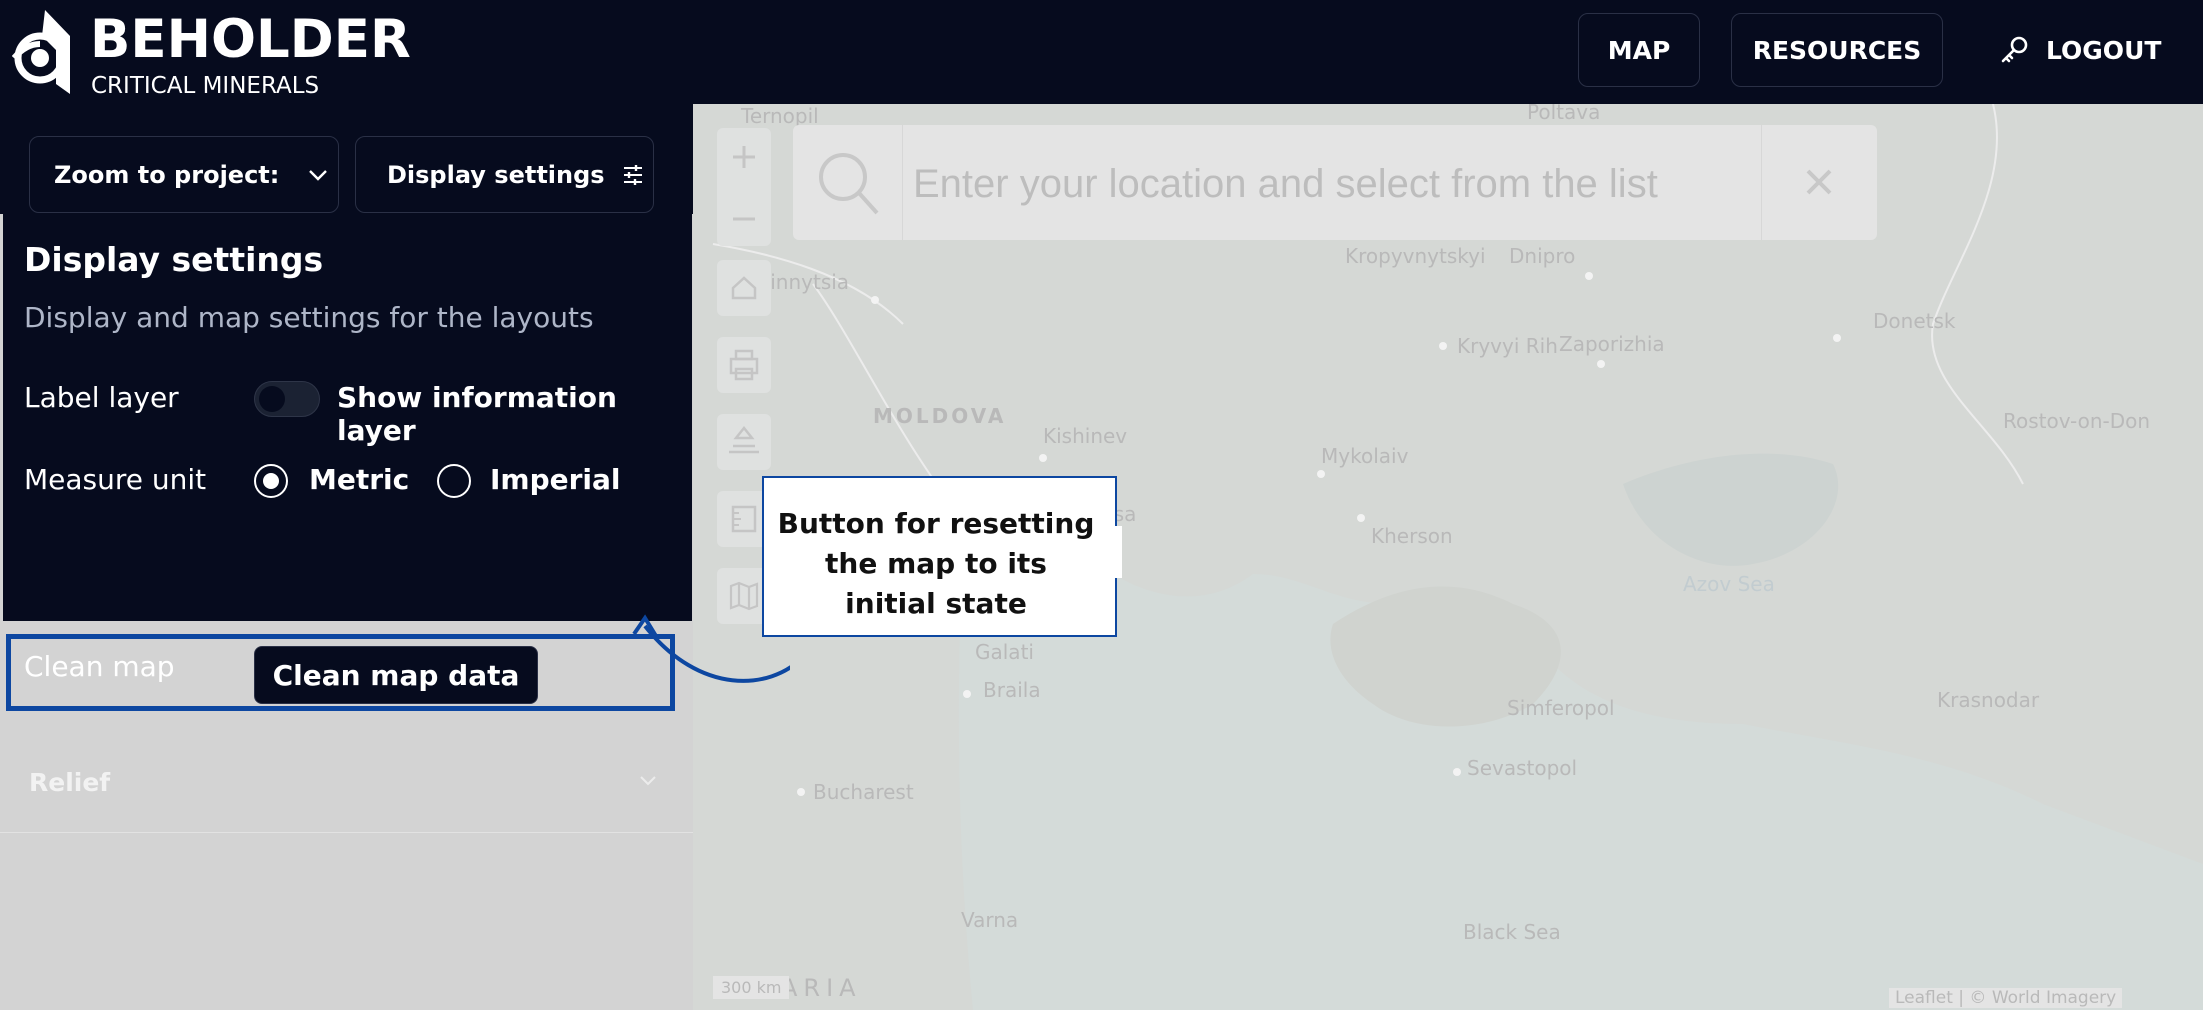  I want to click on map-label-moldova: MOLDOVA, so click(940, 416).